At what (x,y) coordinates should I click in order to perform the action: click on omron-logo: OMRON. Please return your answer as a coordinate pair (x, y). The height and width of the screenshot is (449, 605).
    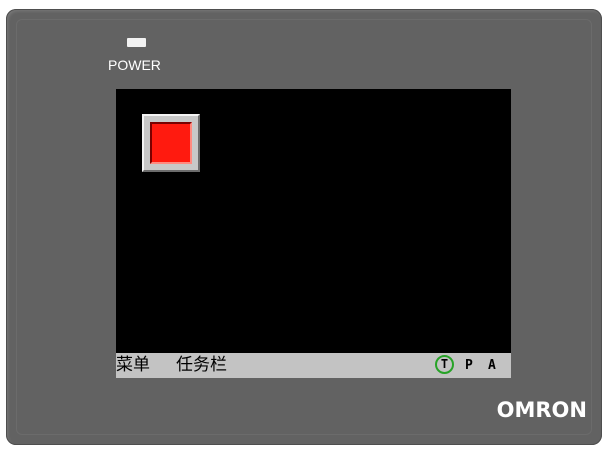
    Looking at the image, I should click on (541, 410).